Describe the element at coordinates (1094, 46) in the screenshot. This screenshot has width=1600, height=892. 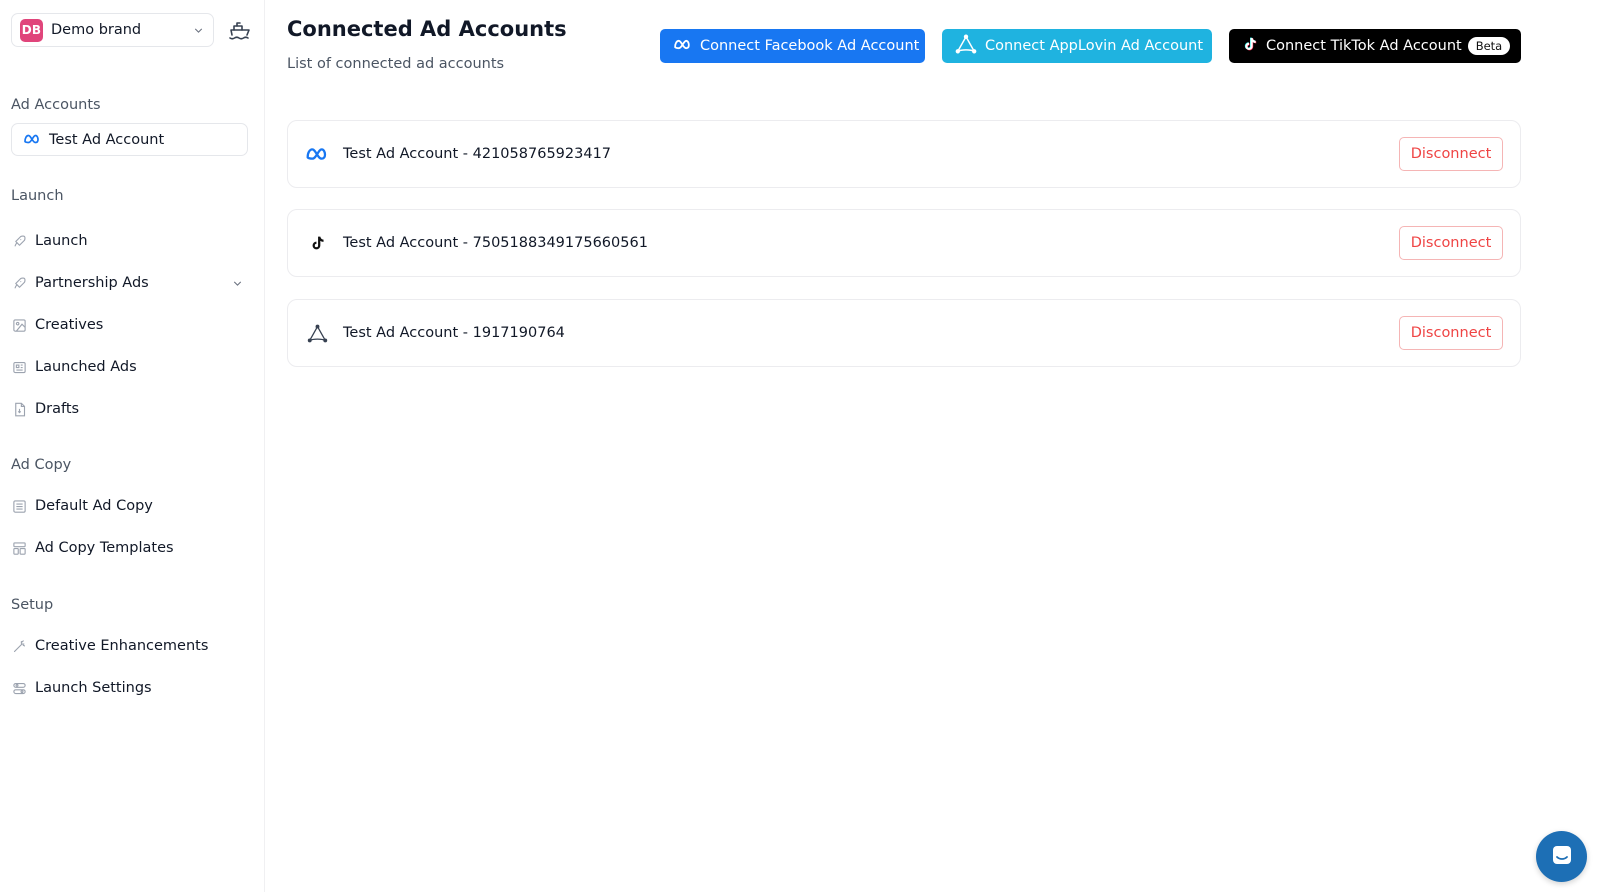
I see `button-label: Connect AppLovin Ad Account` at that location.